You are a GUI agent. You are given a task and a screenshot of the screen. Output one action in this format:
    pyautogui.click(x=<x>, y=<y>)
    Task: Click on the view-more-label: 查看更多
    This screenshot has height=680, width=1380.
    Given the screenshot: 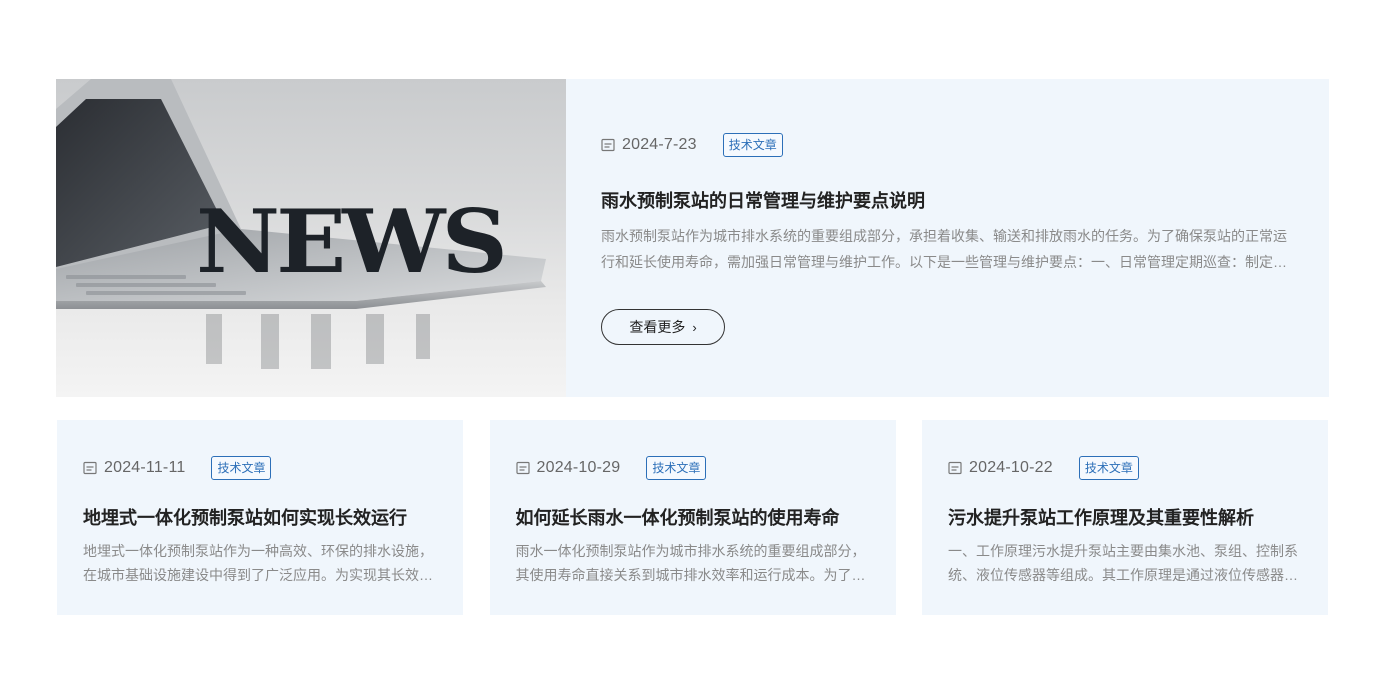 What is the action you would take?
    pyautogui.click(x=657, y=327)
    